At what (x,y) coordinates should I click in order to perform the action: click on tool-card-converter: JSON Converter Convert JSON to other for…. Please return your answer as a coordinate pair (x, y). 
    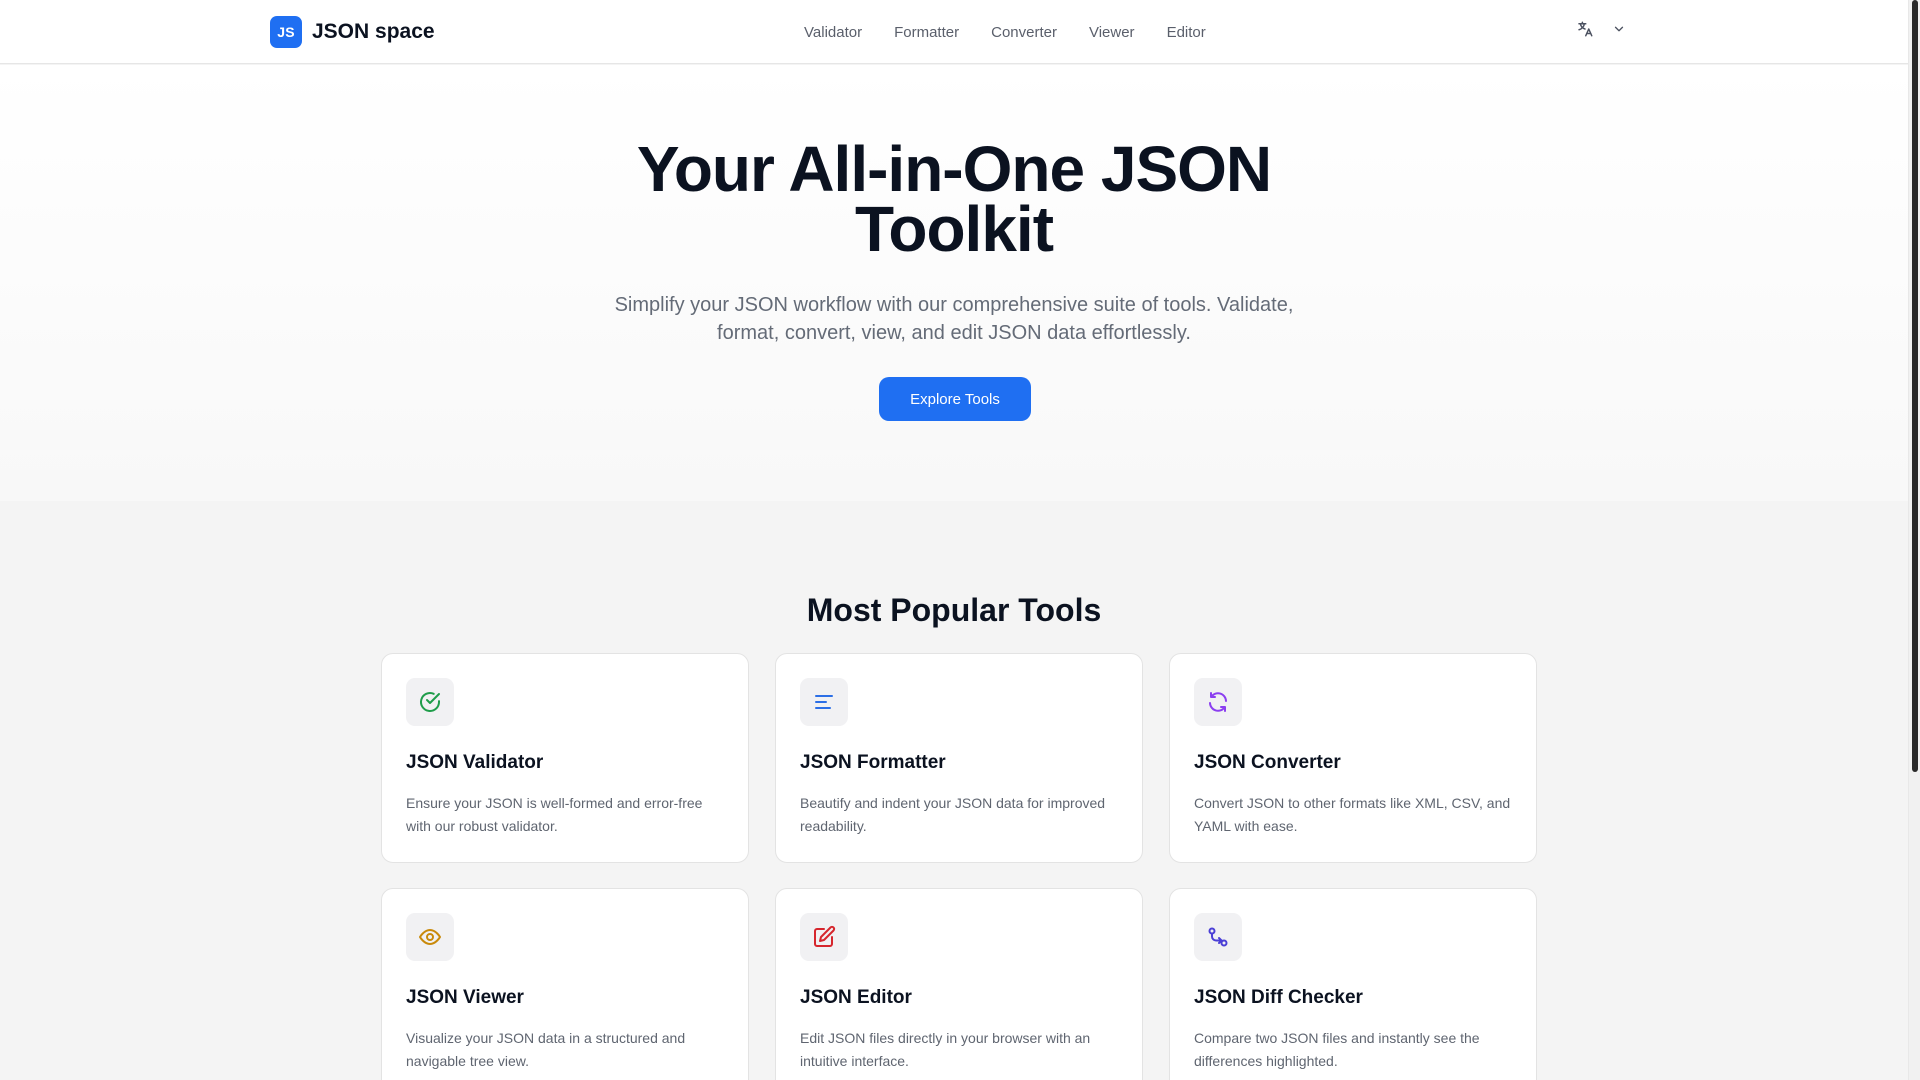
    Looking at the image, I should click on (1353, 758).